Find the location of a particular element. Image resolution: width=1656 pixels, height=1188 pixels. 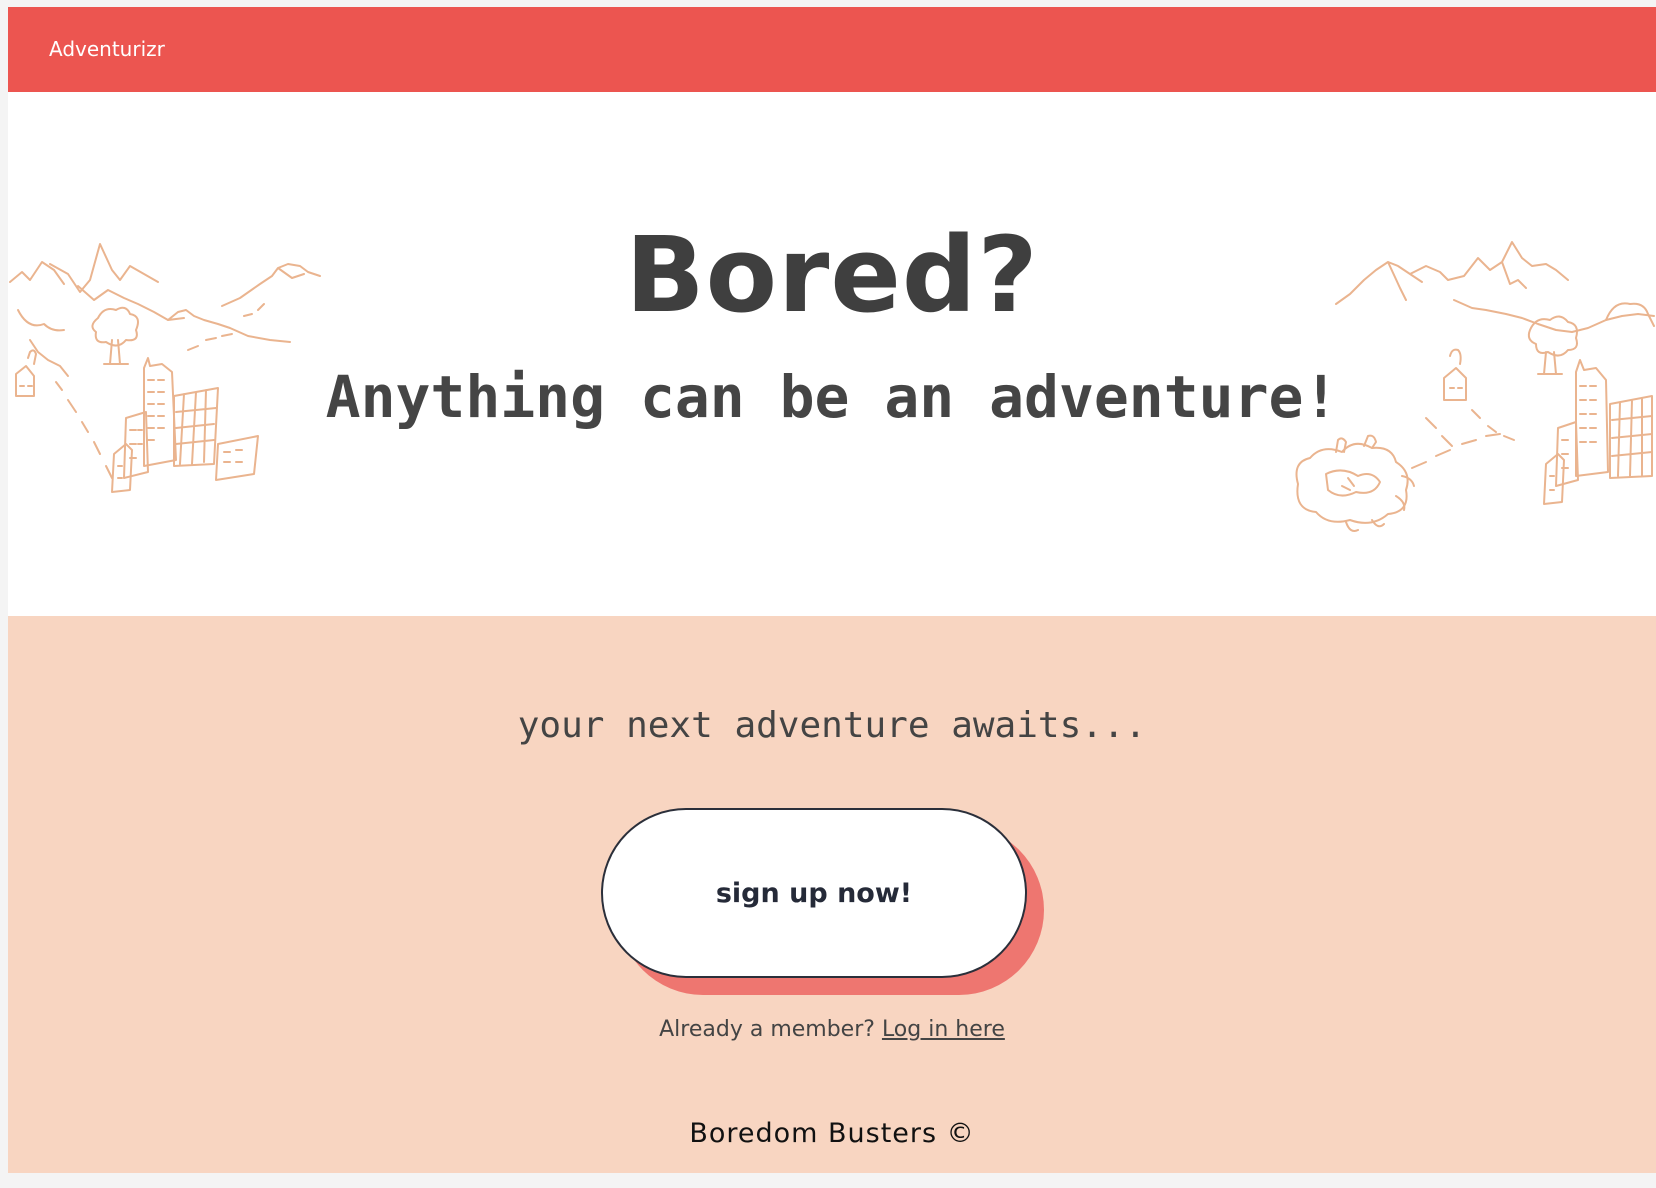

top-navbar: Adventurizr is located at coordinates (832, 49).